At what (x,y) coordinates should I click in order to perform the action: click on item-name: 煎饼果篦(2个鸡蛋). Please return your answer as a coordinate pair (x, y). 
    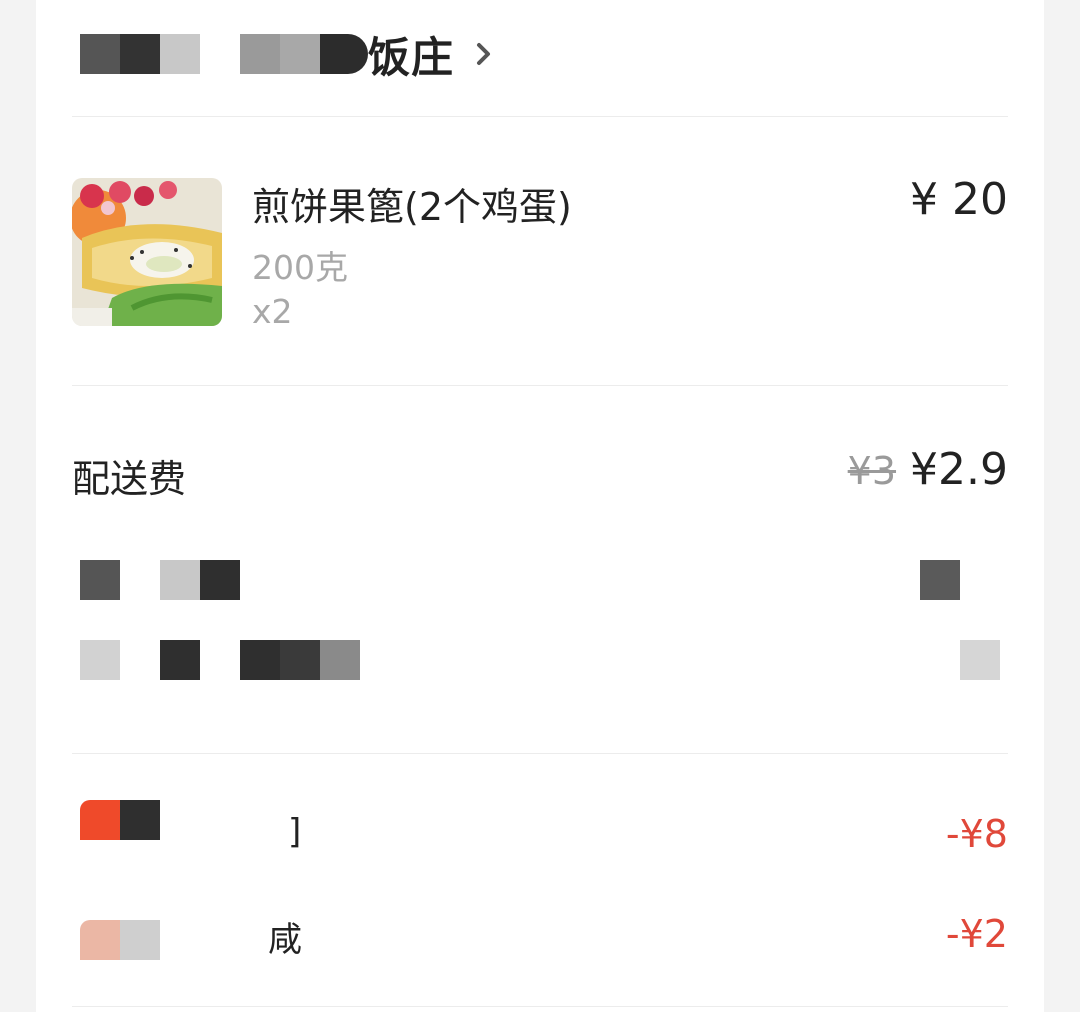
    Looking at the image, I should click on (412, 207).